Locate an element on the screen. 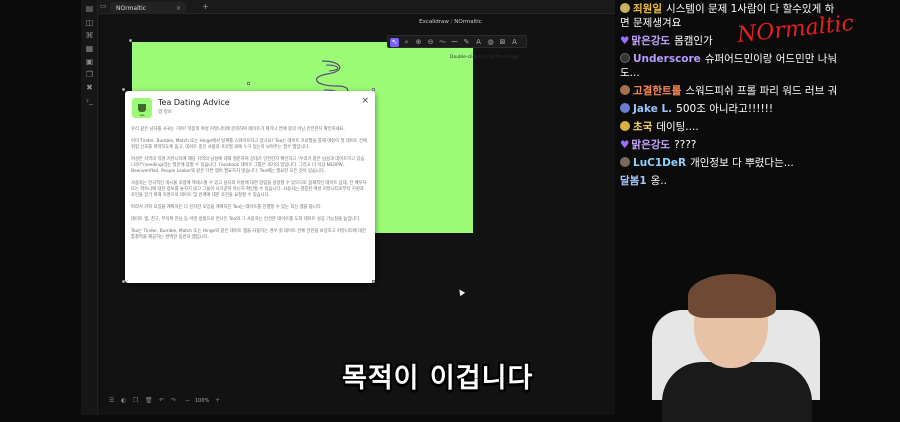 The height and width of the screenshot is (422, 900). mask-icon: ⊠ is located at coordinates (502, 42).